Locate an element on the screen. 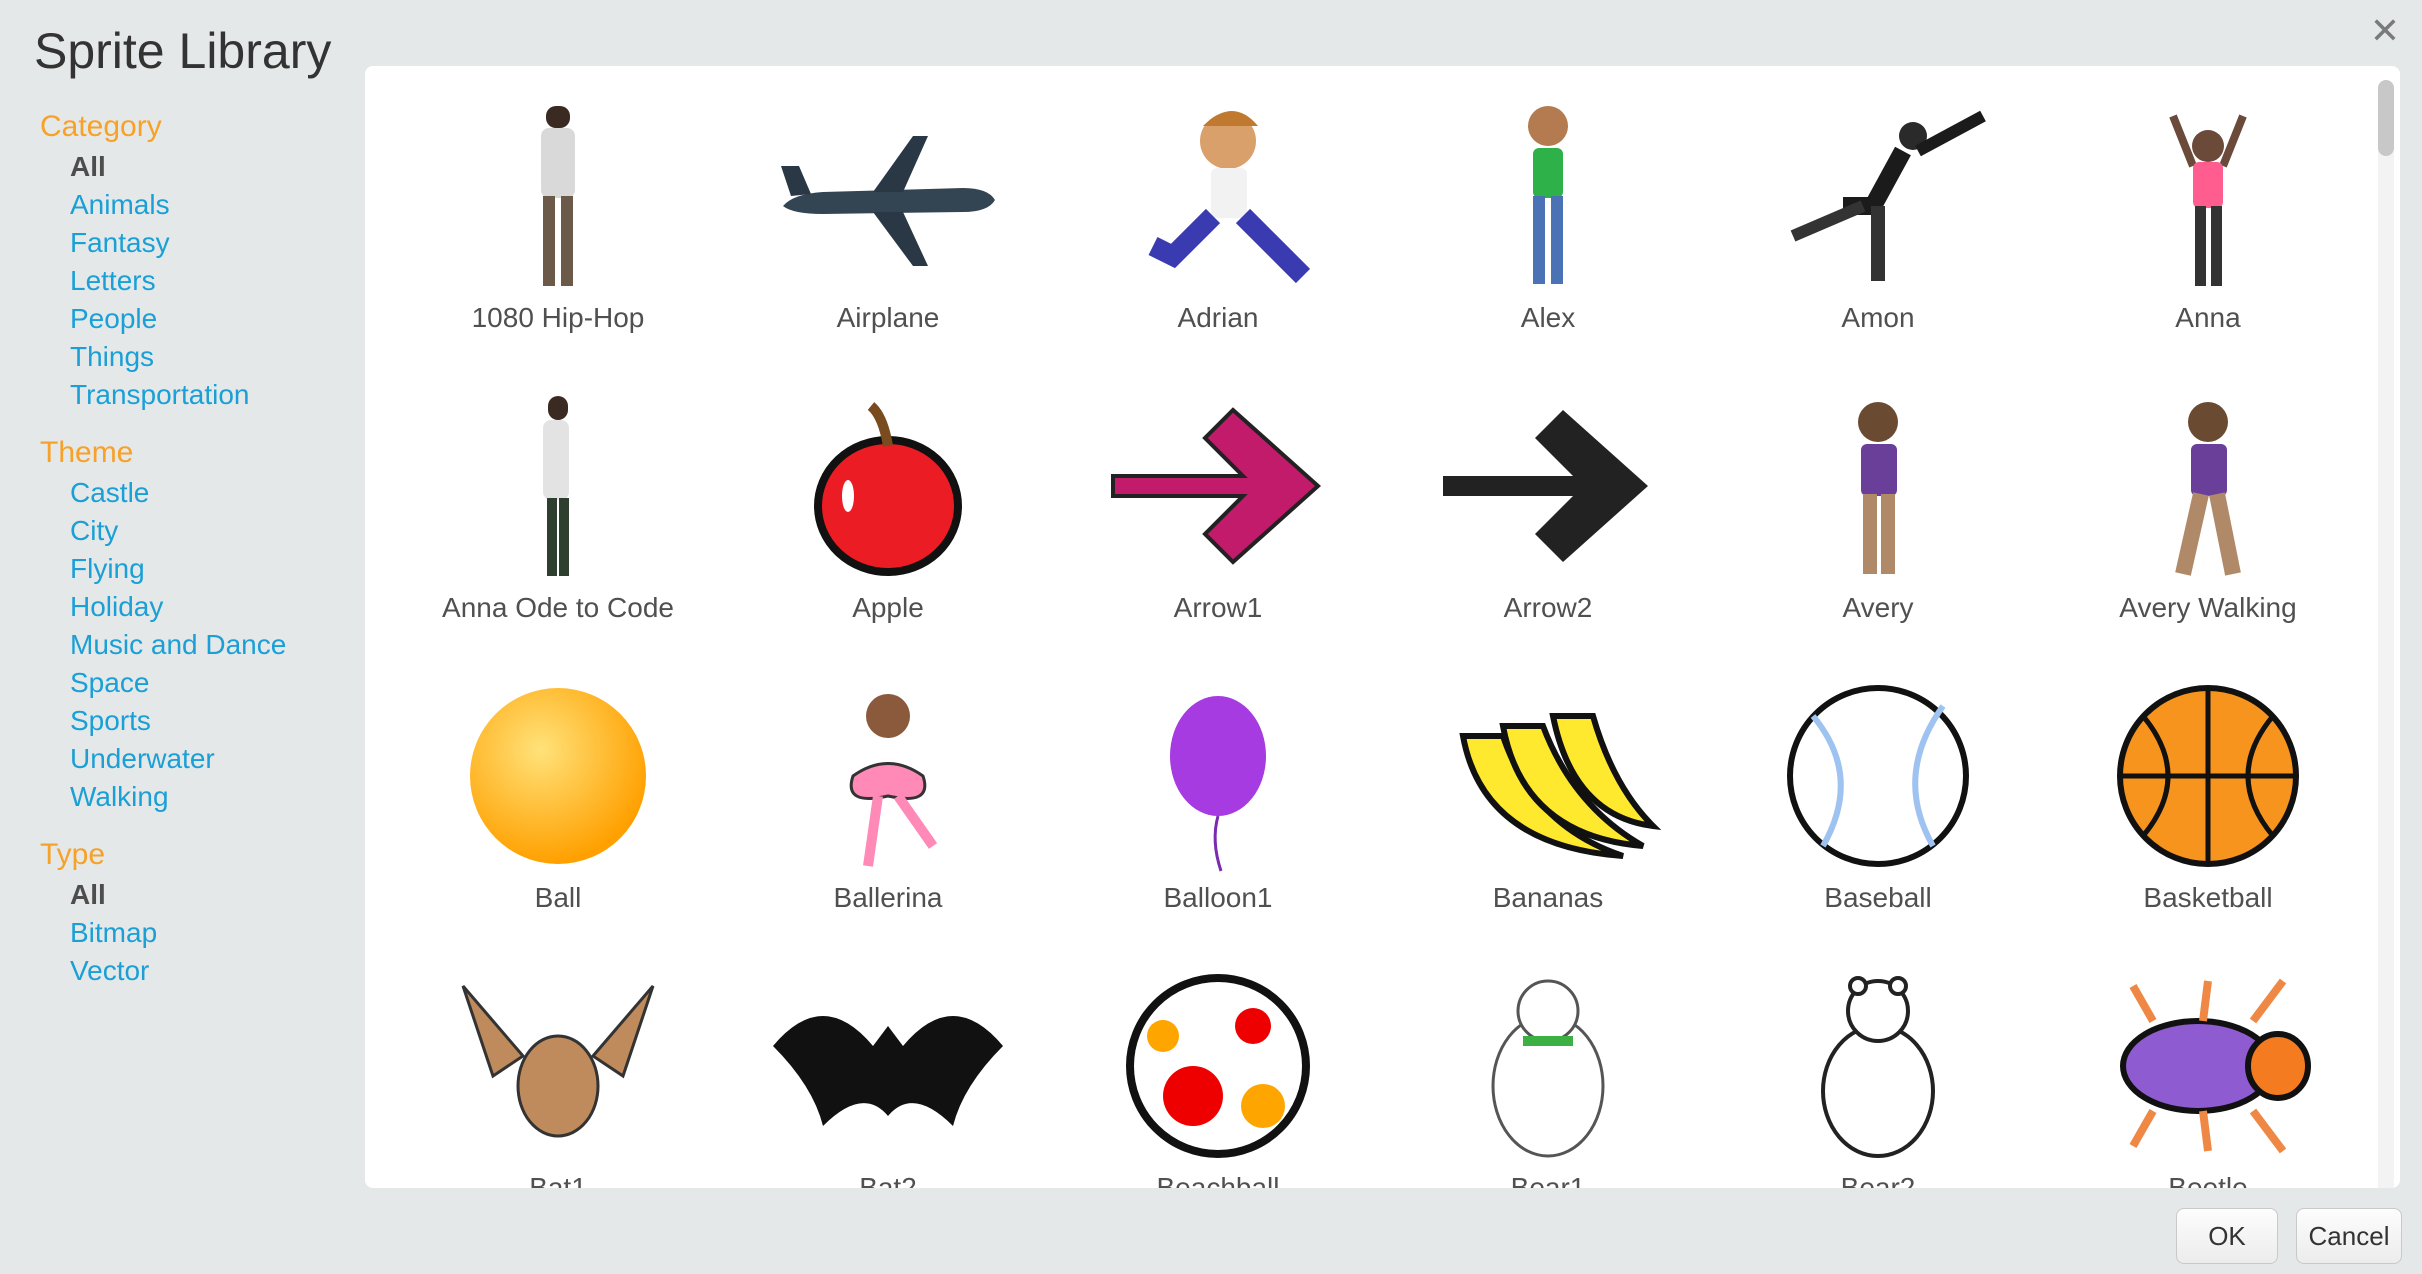 The height and width of the screenshot is (1274, 2422). airplane-icon is located at coordinates (888, 196).